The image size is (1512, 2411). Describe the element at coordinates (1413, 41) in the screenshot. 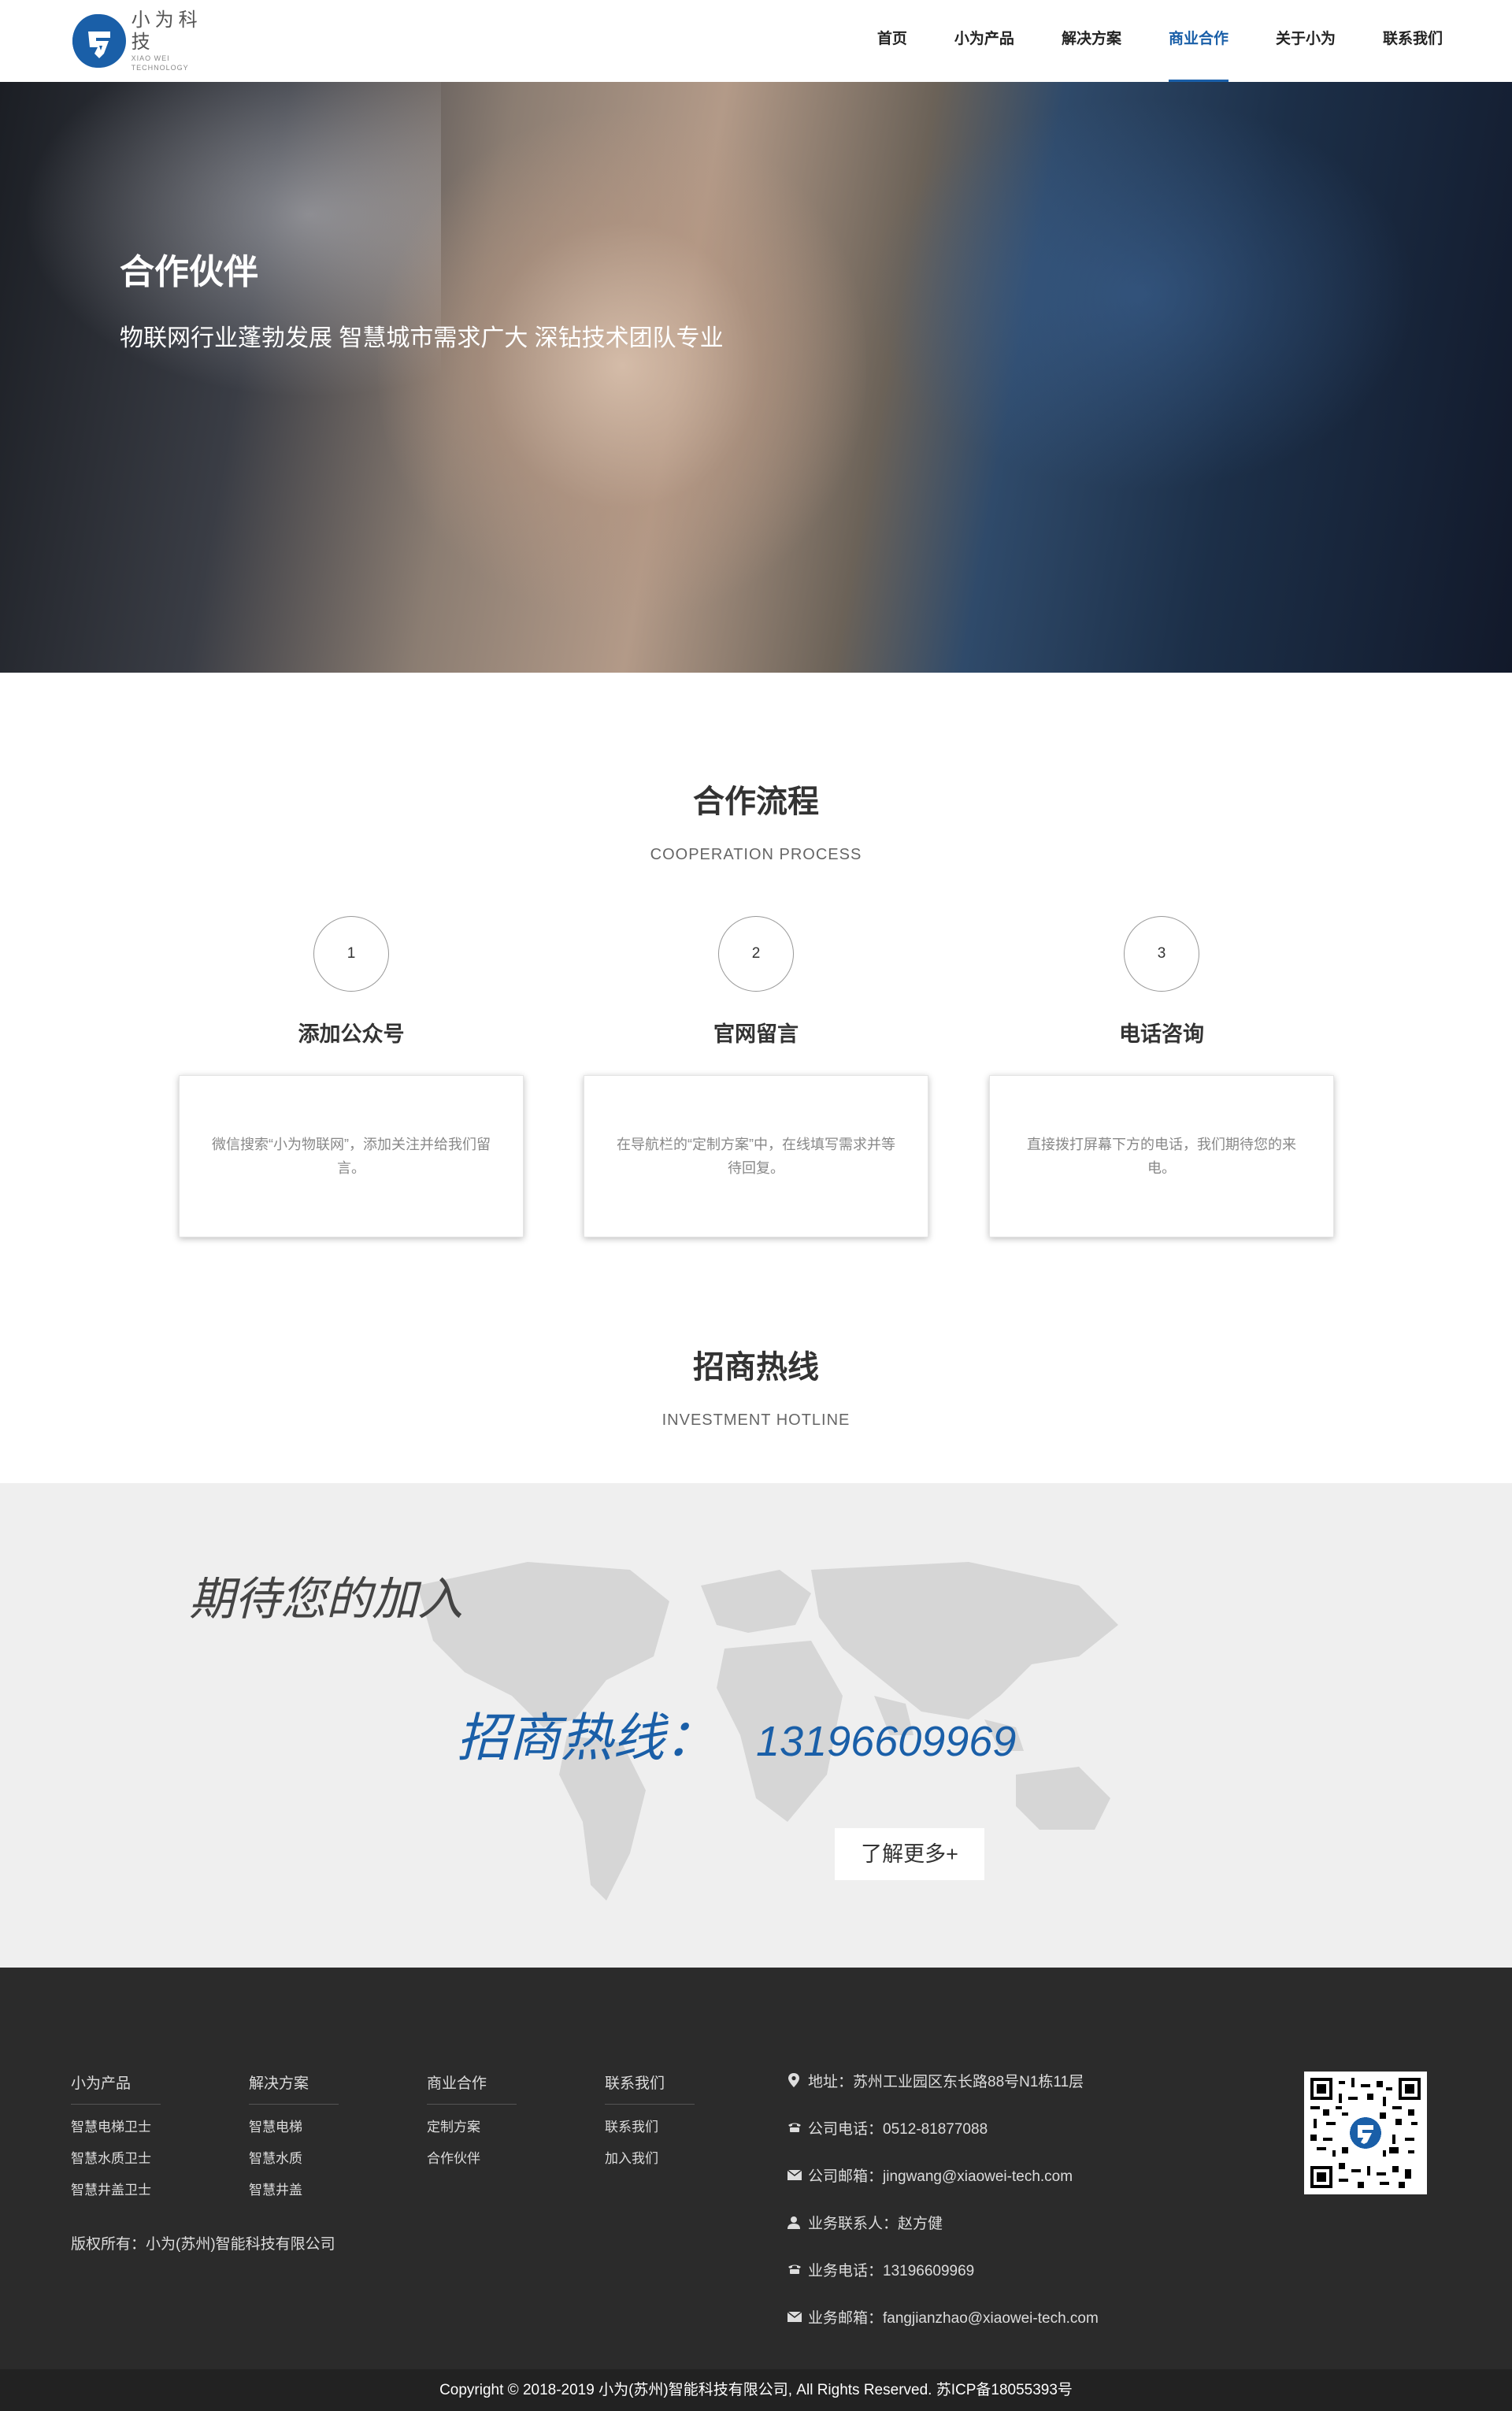

I see `nav-contact: 联系我们` at that location.